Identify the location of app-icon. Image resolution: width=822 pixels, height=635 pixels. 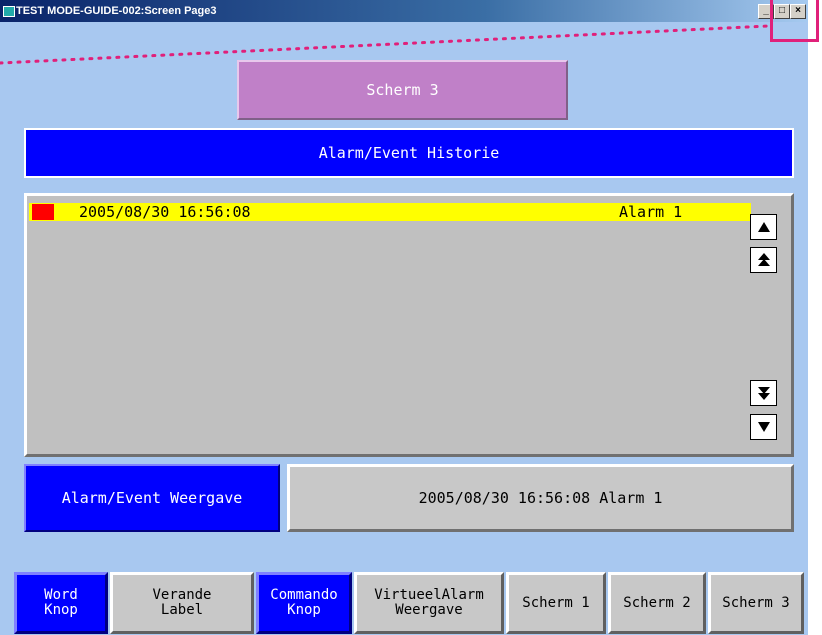
(9, 11).